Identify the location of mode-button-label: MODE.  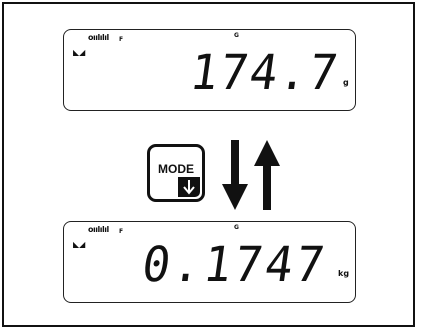
(176, 169).